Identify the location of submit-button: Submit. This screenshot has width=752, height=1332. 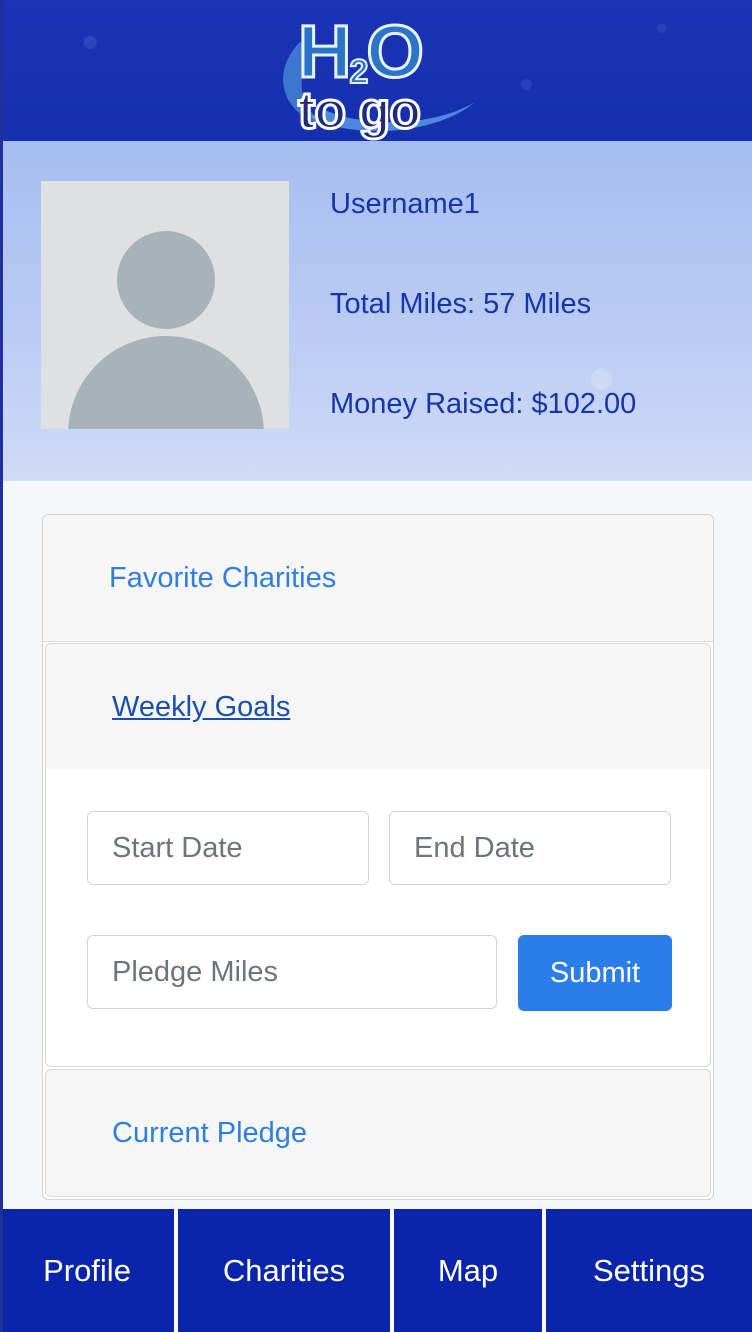
(595, 973).